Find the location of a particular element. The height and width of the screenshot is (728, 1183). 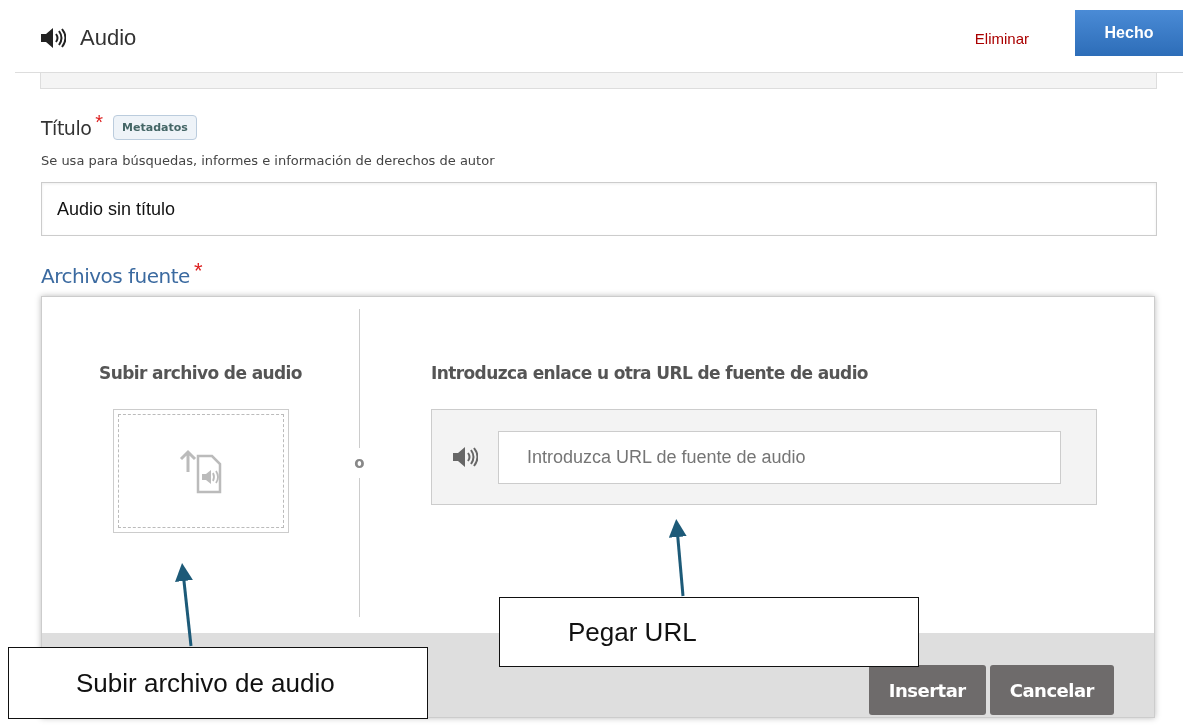

insert-button: Insertar is located at coordinates (927, 690).